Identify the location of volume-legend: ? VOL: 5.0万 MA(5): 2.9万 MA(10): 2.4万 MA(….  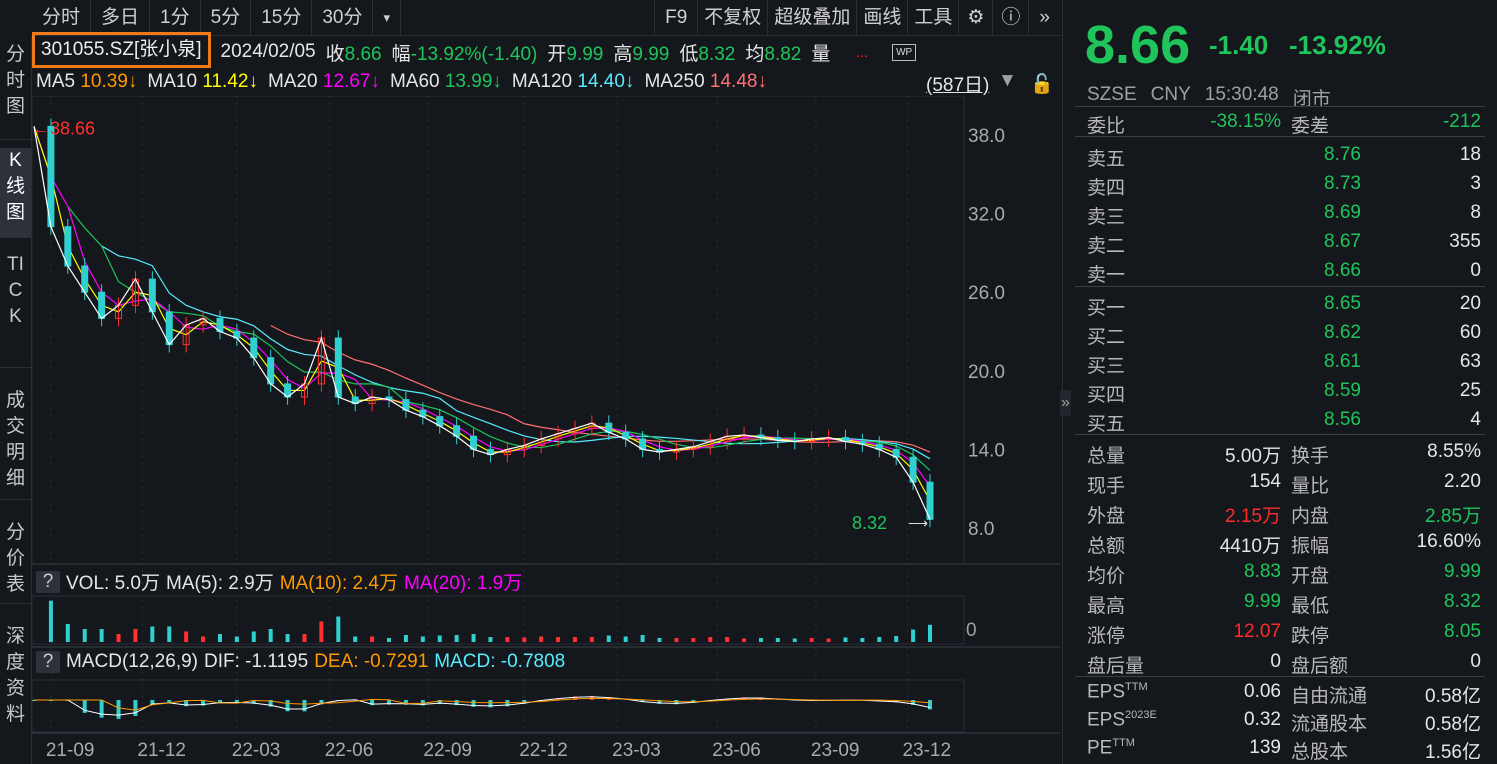
(279, 581).